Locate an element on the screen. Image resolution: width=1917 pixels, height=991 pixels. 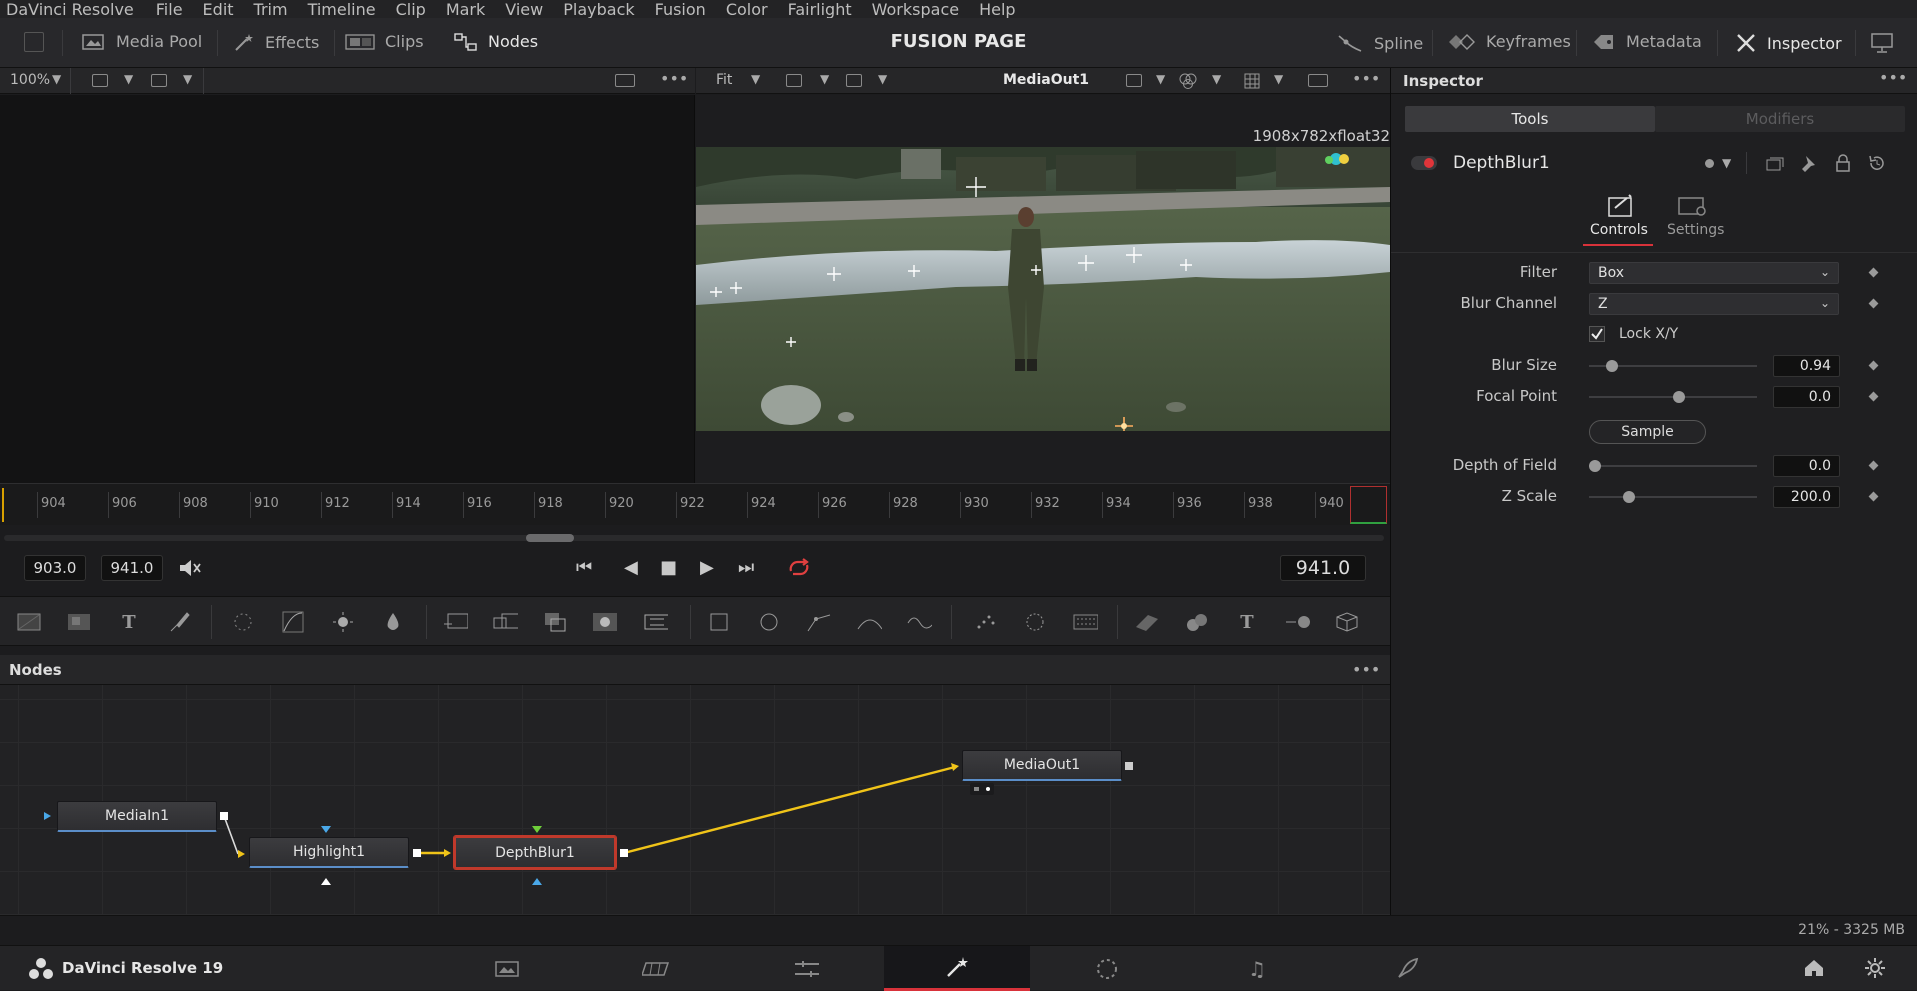
in-marker is located at coordinates (3, 505).